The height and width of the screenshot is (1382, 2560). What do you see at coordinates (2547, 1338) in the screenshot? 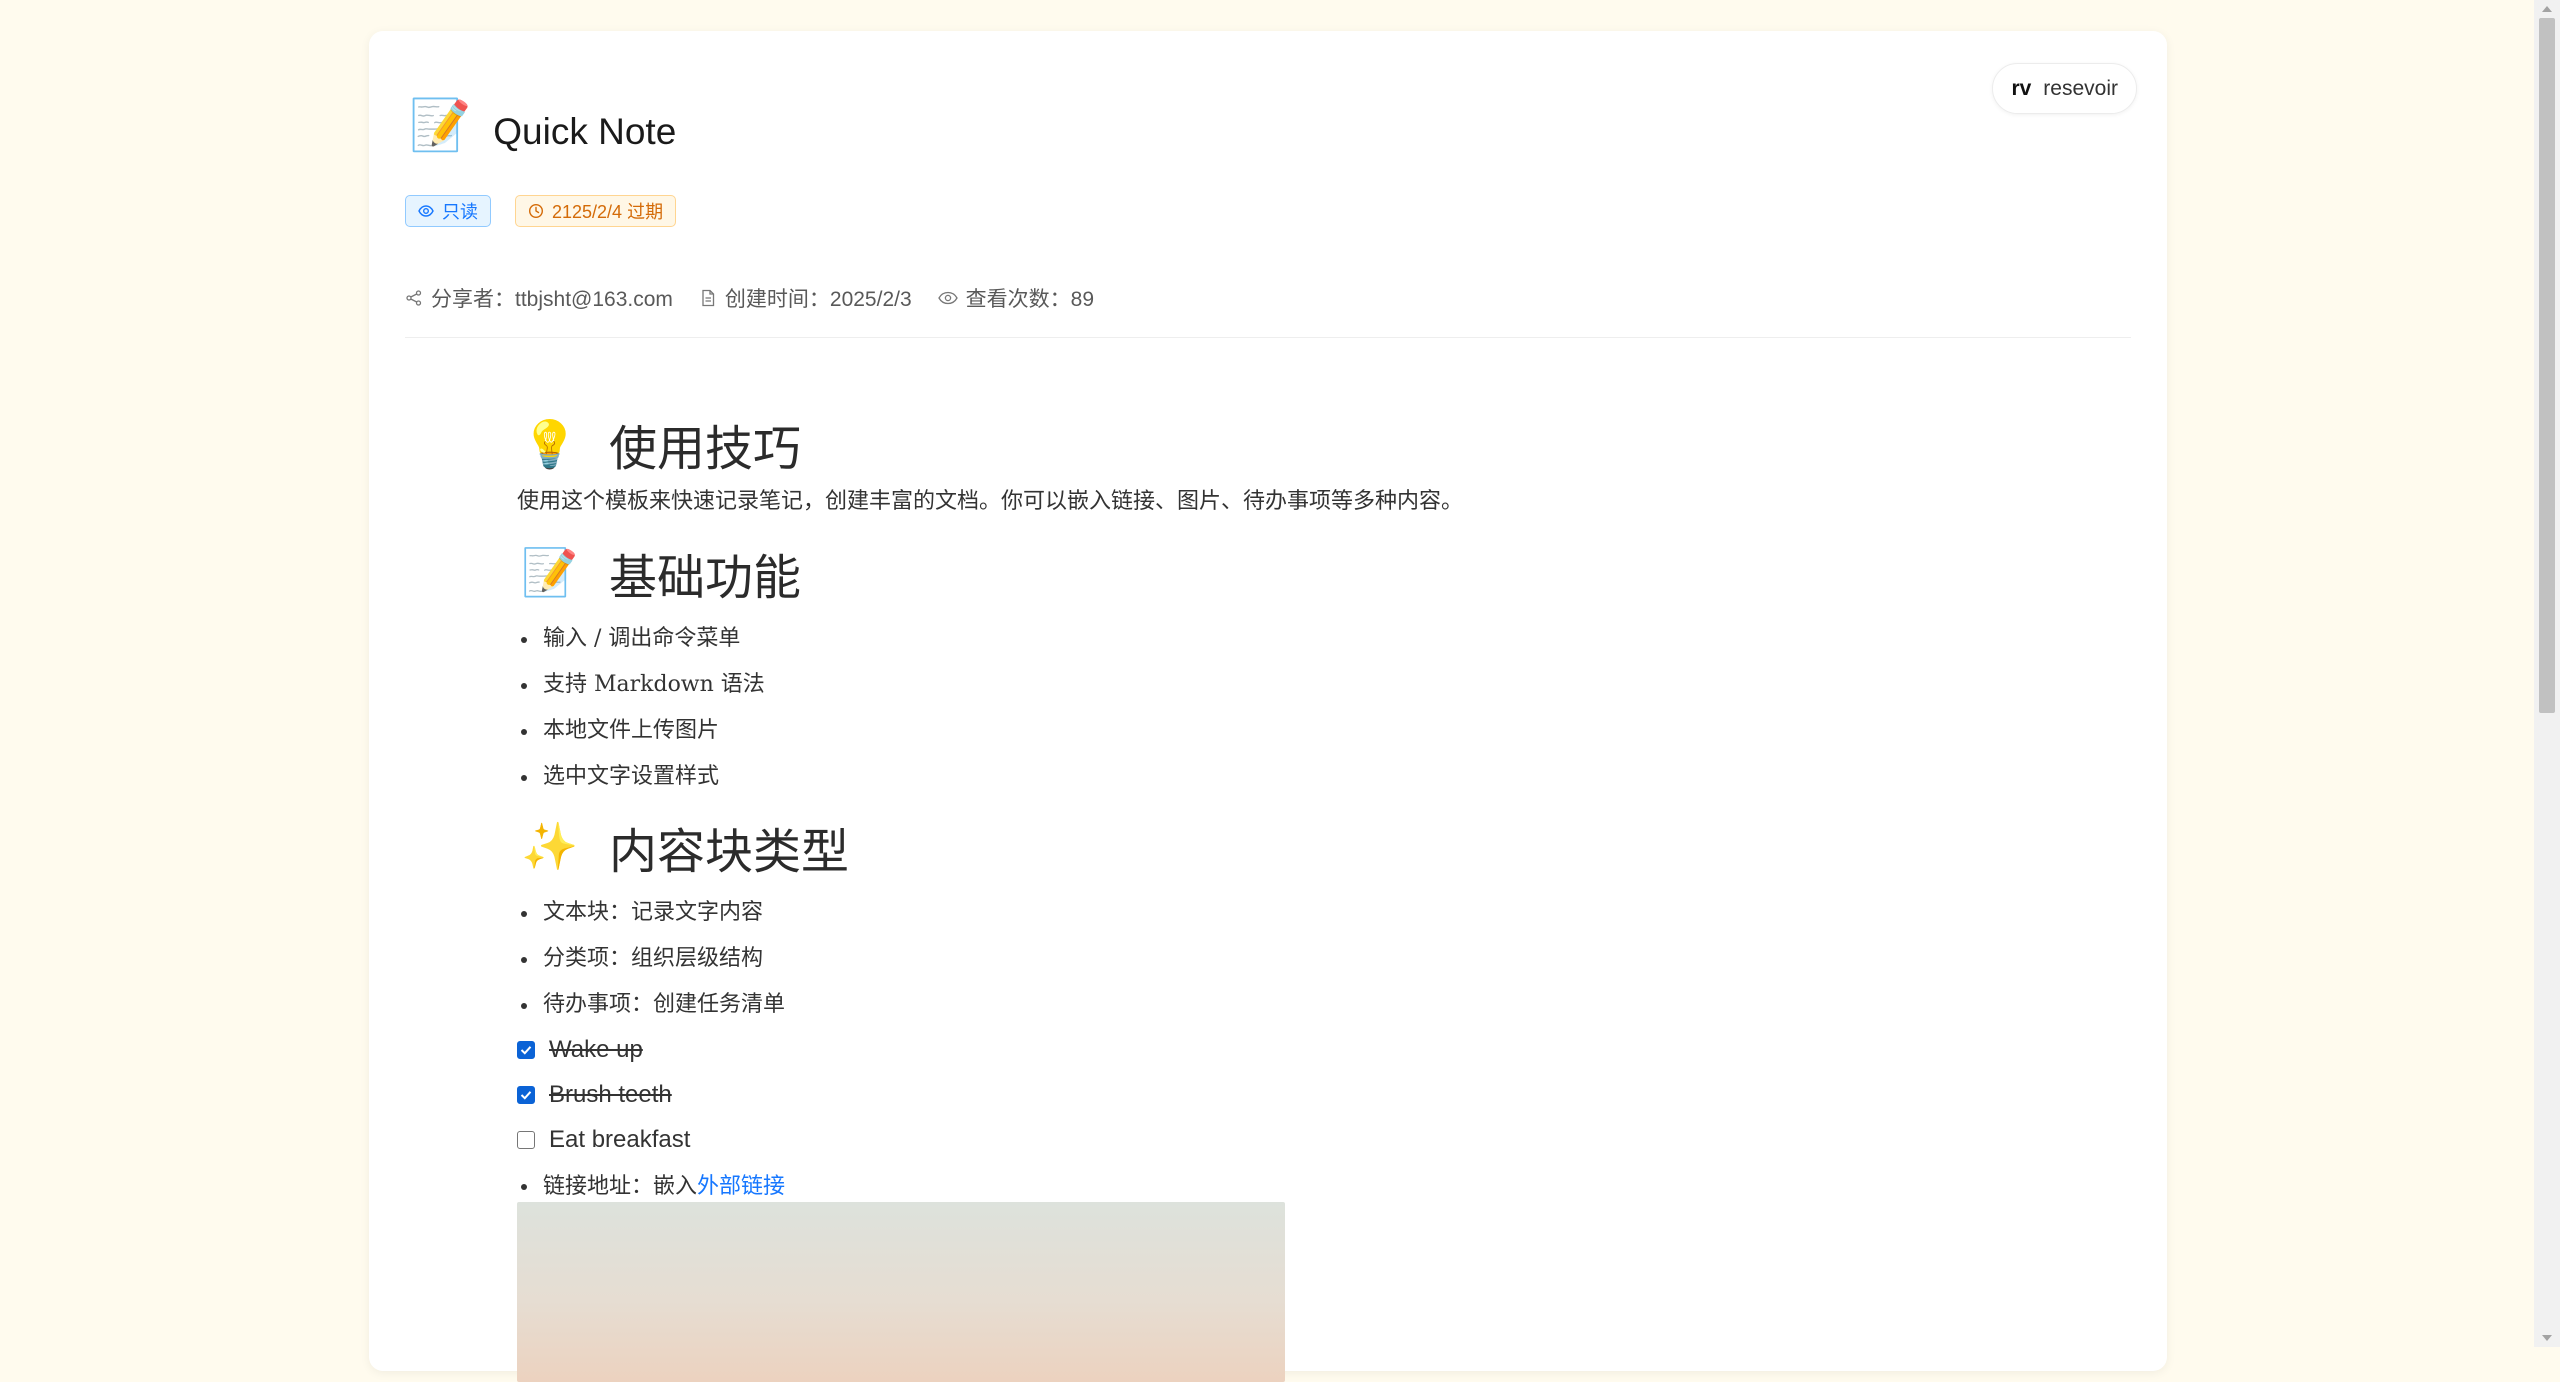
I see `scroll-down-arrow-icon` at bounding box center [2547, 1338].